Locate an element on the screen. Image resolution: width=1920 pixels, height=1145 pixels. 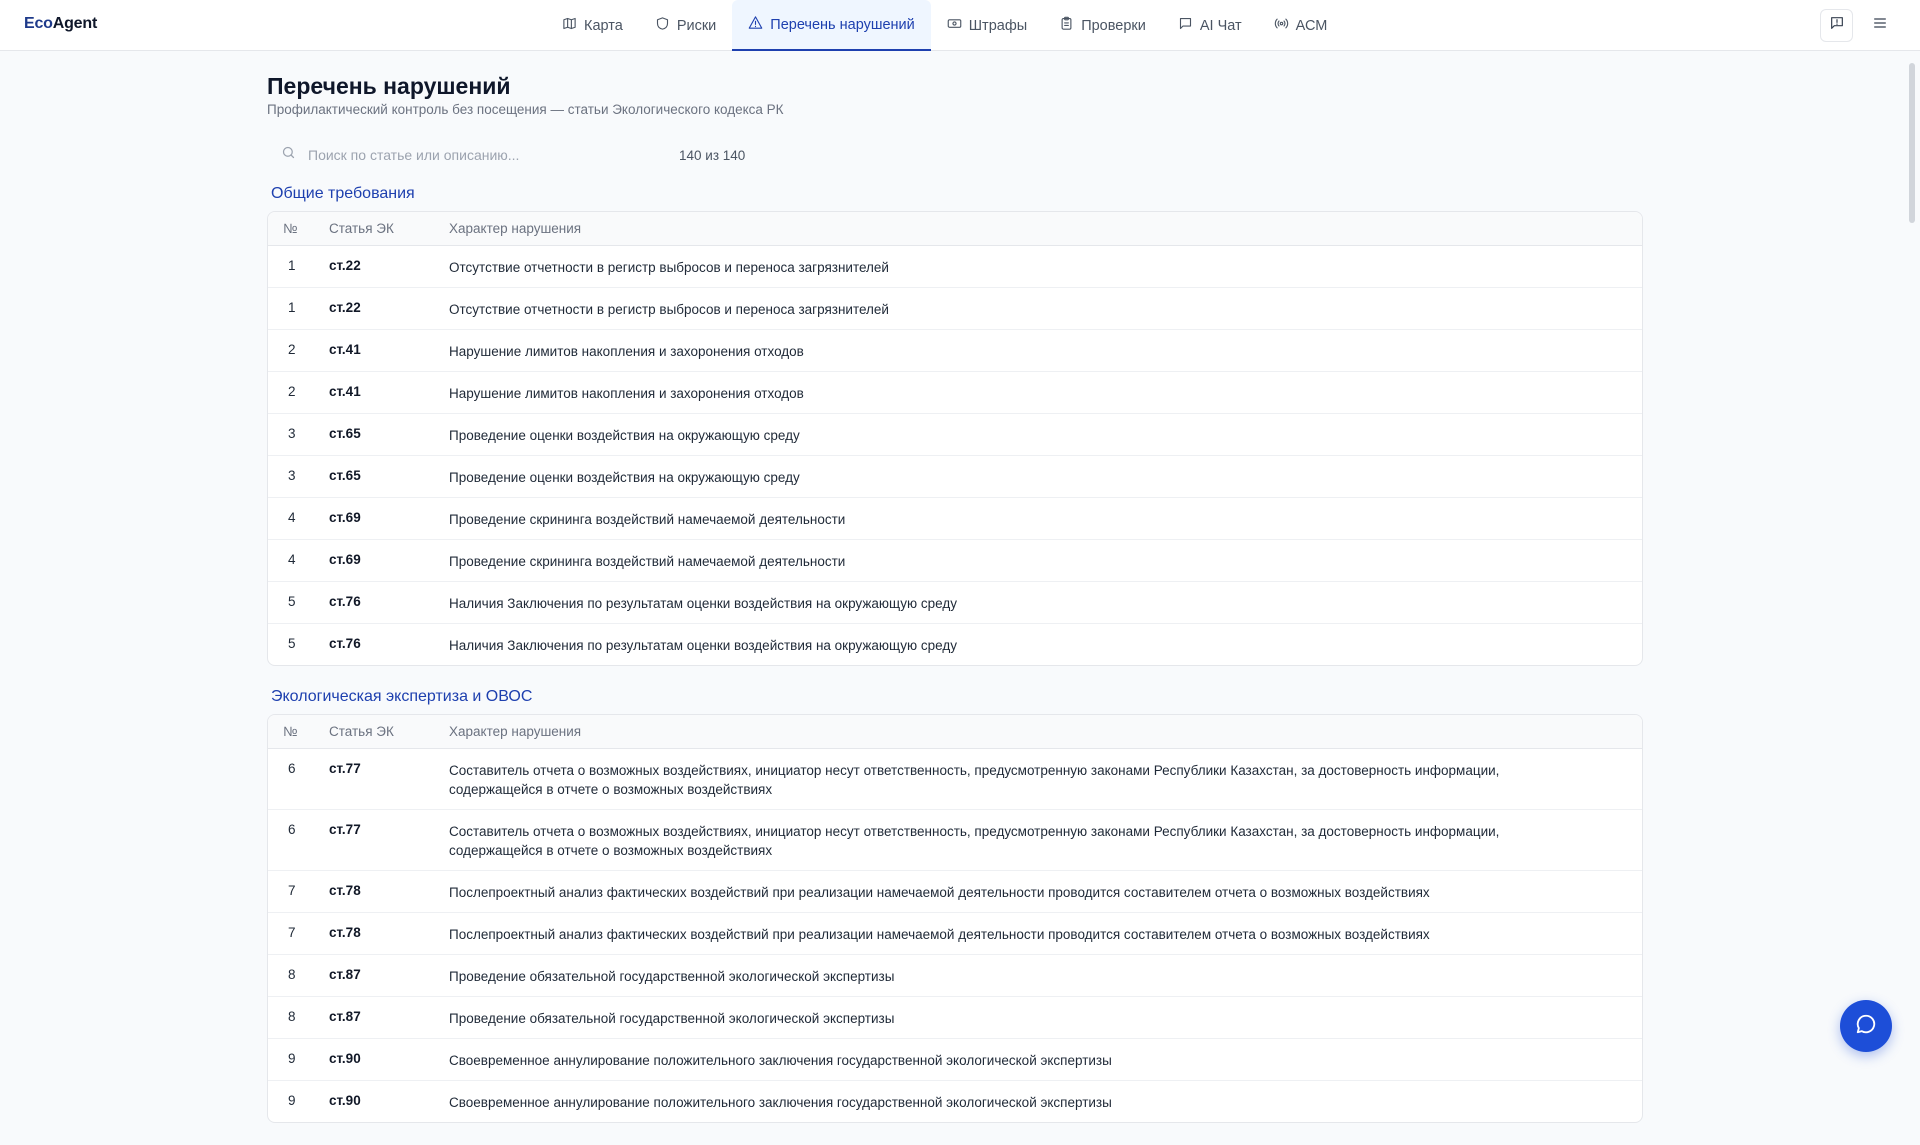
search-icon is located at coordinates (288, 155).